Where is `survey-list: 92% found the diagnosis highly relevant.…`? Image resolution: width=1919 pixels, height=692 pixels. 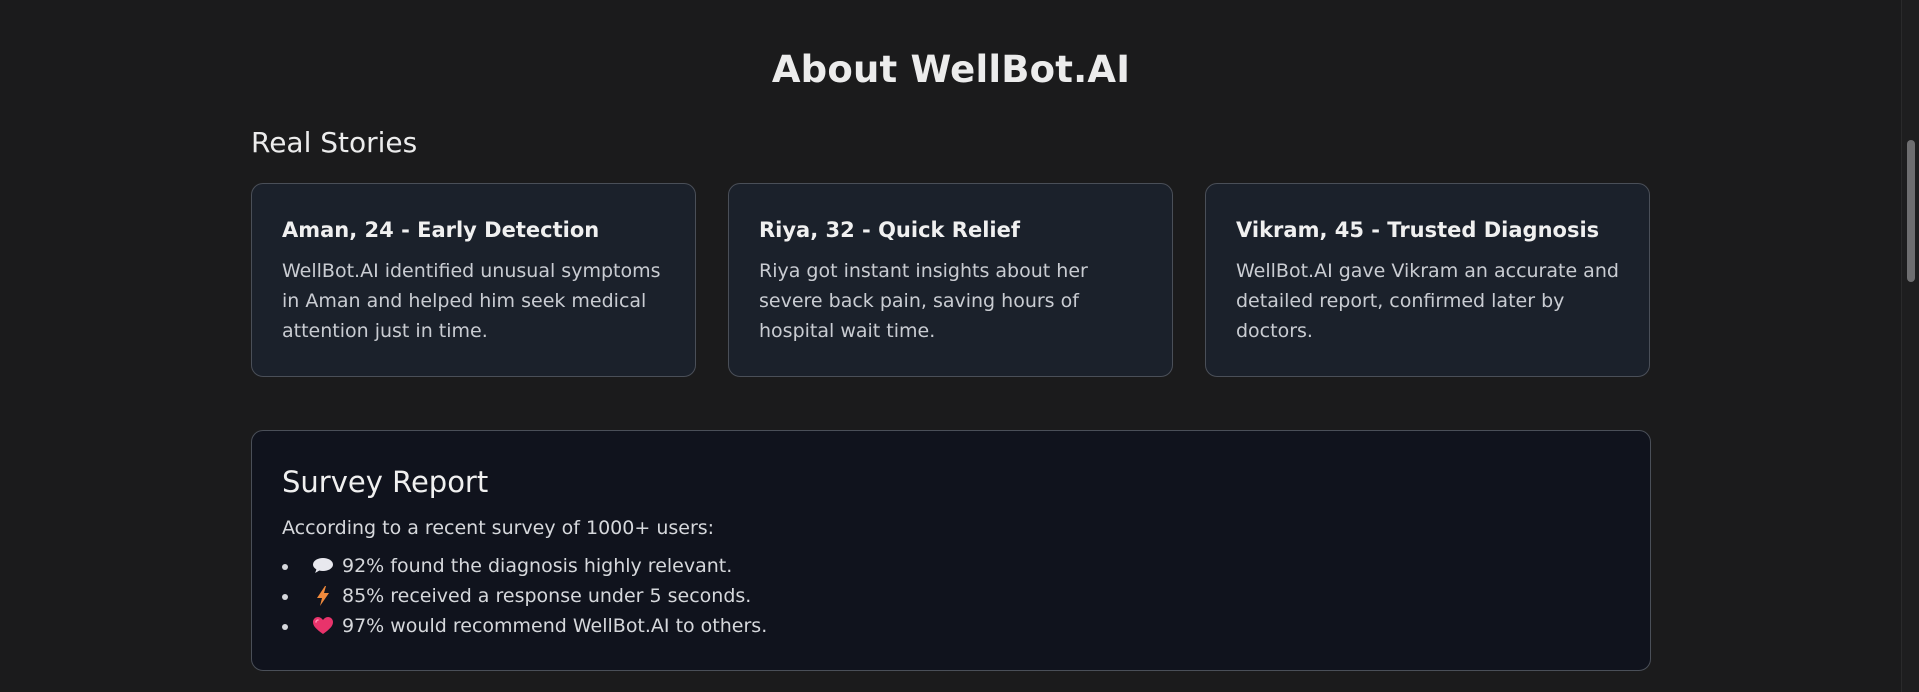 survey-list: 92% found the diagnosis highly relevant.… is located at coordinates (951, 596).